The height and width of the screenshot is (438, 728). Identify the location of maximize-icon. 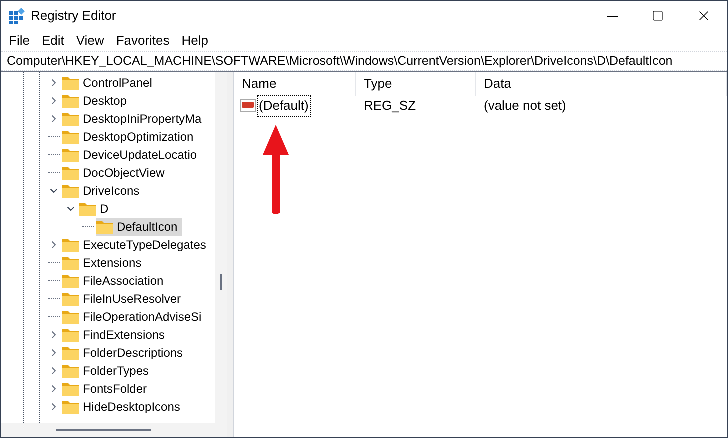
(658, 16).